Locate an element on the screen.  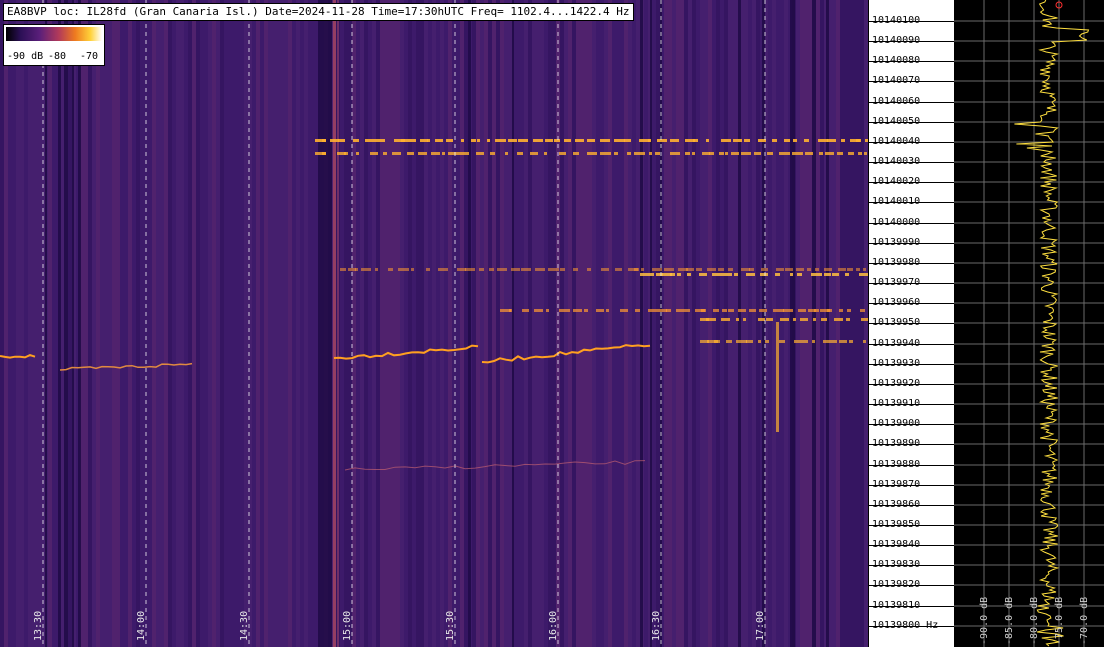
freq-label: 10140060 is located at coordinates (896, 101).